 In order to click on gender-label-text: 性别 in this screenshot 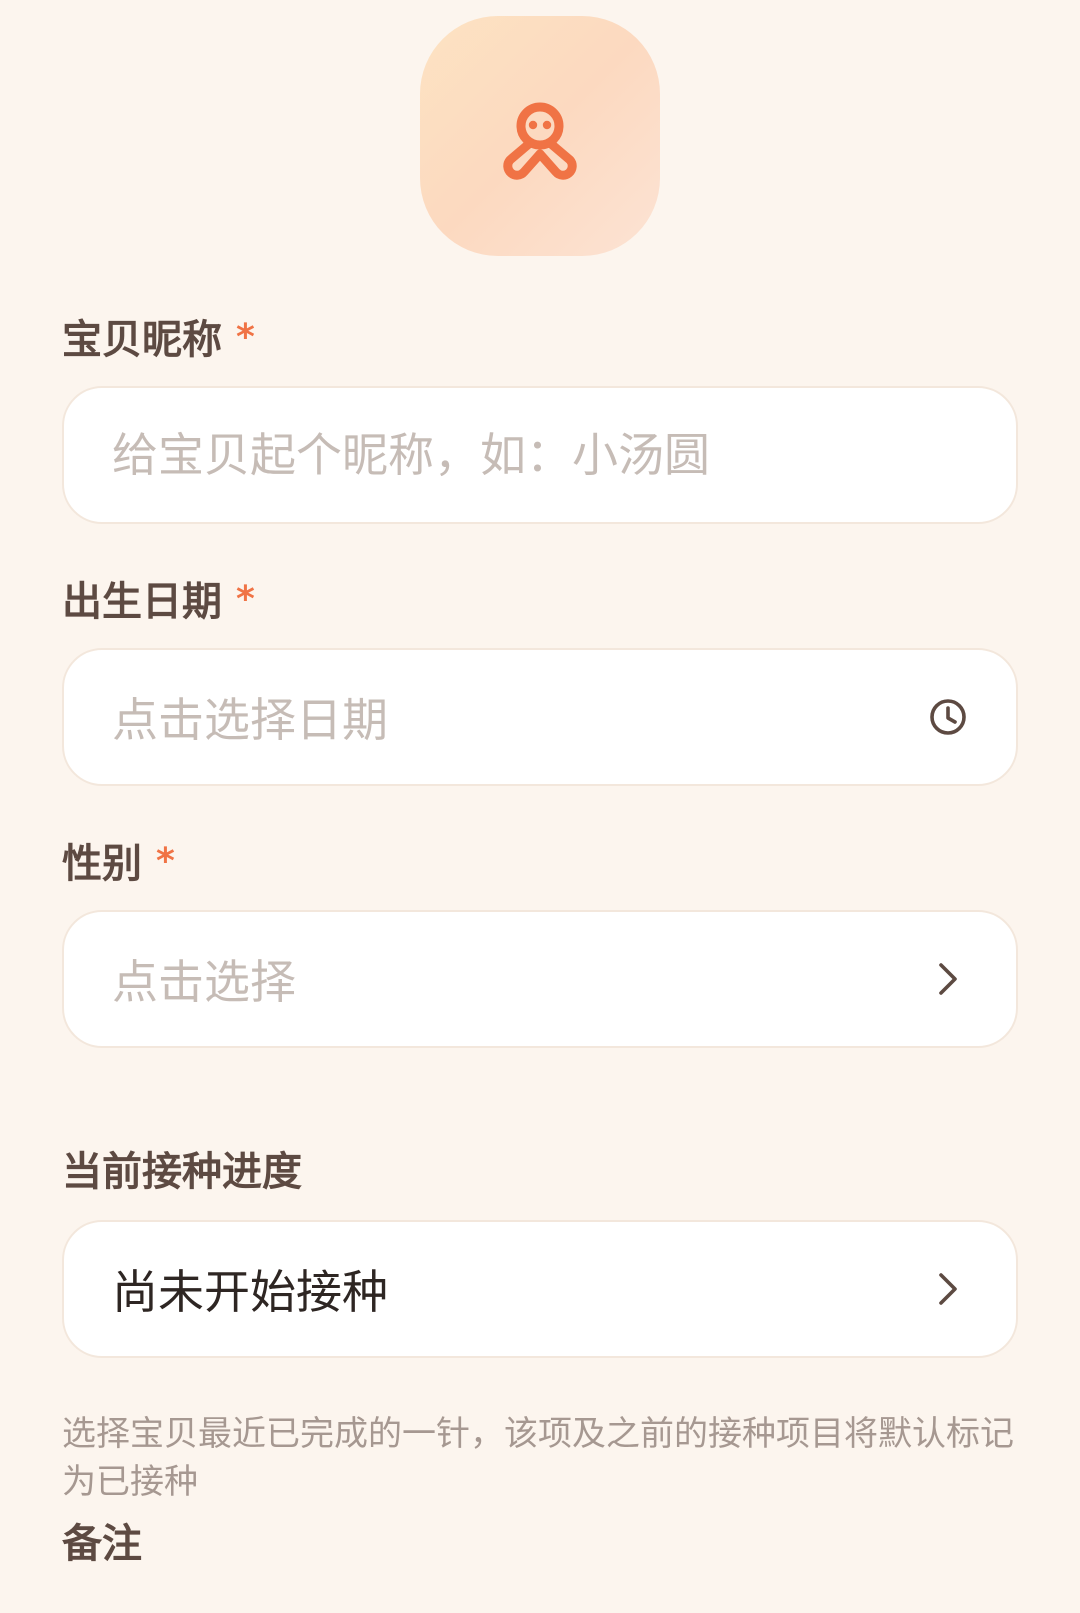, I will do `click(102, 864)`.